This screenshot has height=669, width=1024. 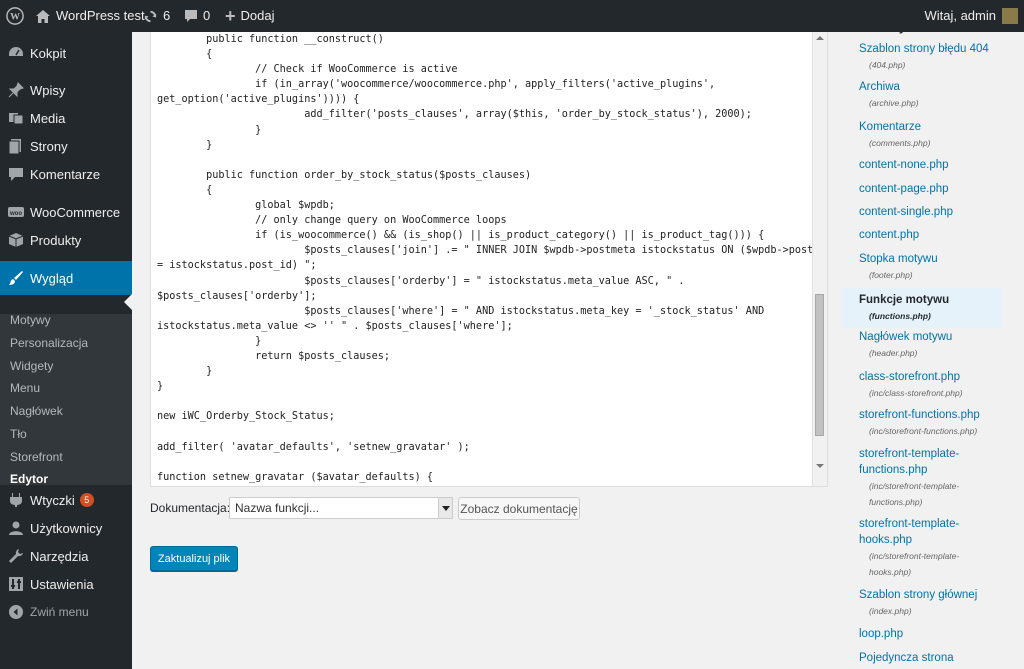 I want to click on file-list-item: content-none.php, so click(x=921, y=165).